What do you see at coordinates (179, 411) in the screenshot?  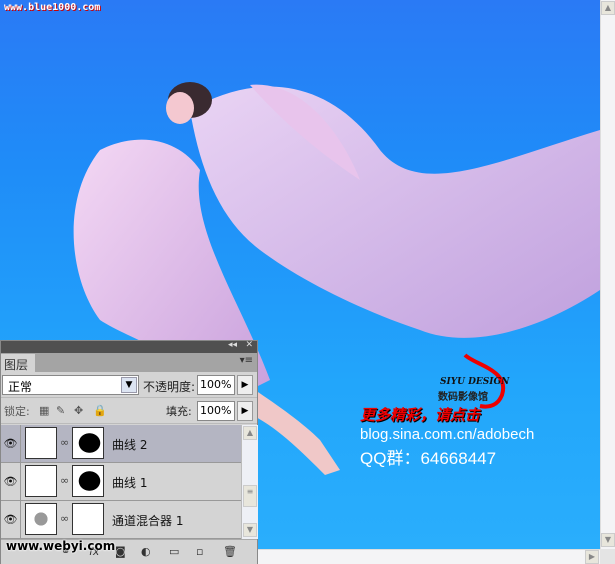 I see `fill-label: 填充:` at bounding box center [179, 411].